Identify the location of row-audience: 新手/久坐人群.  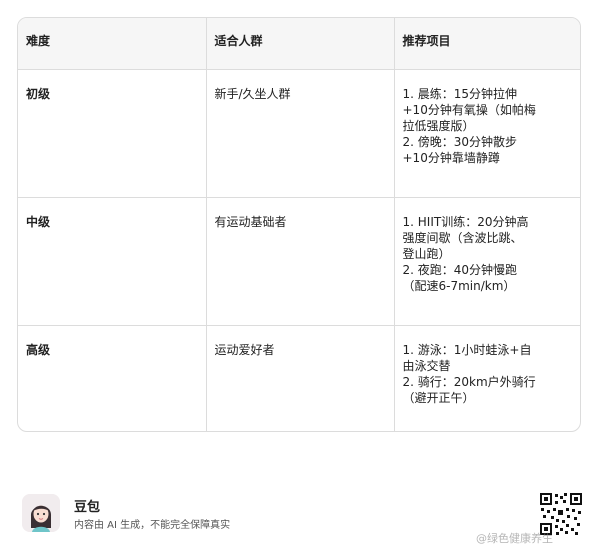
(300, 133).